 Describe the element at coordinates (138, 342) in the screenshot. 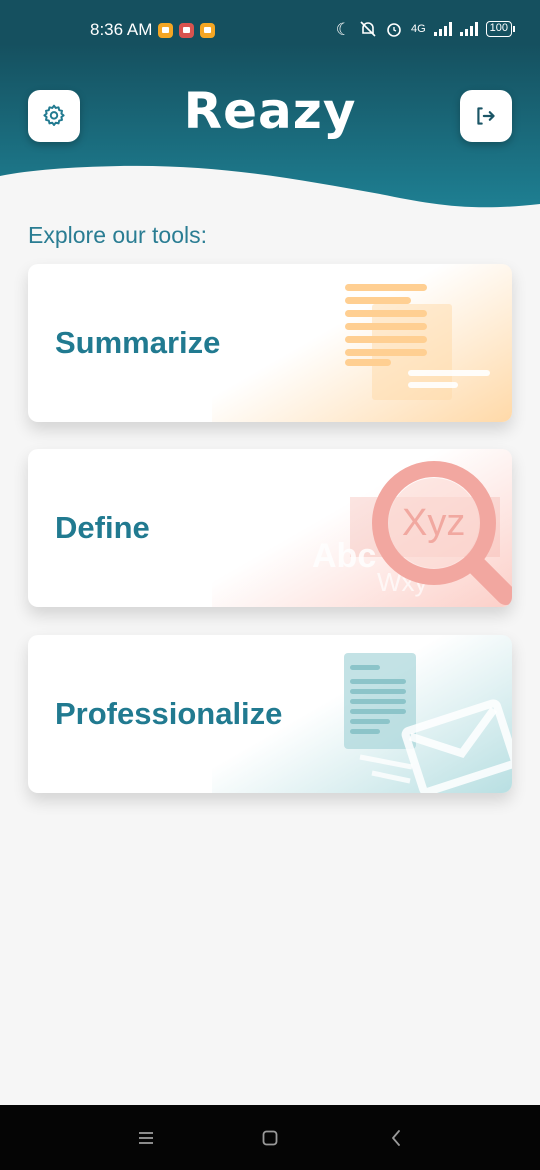

I see `tool-card-label: Summarize` at that location.